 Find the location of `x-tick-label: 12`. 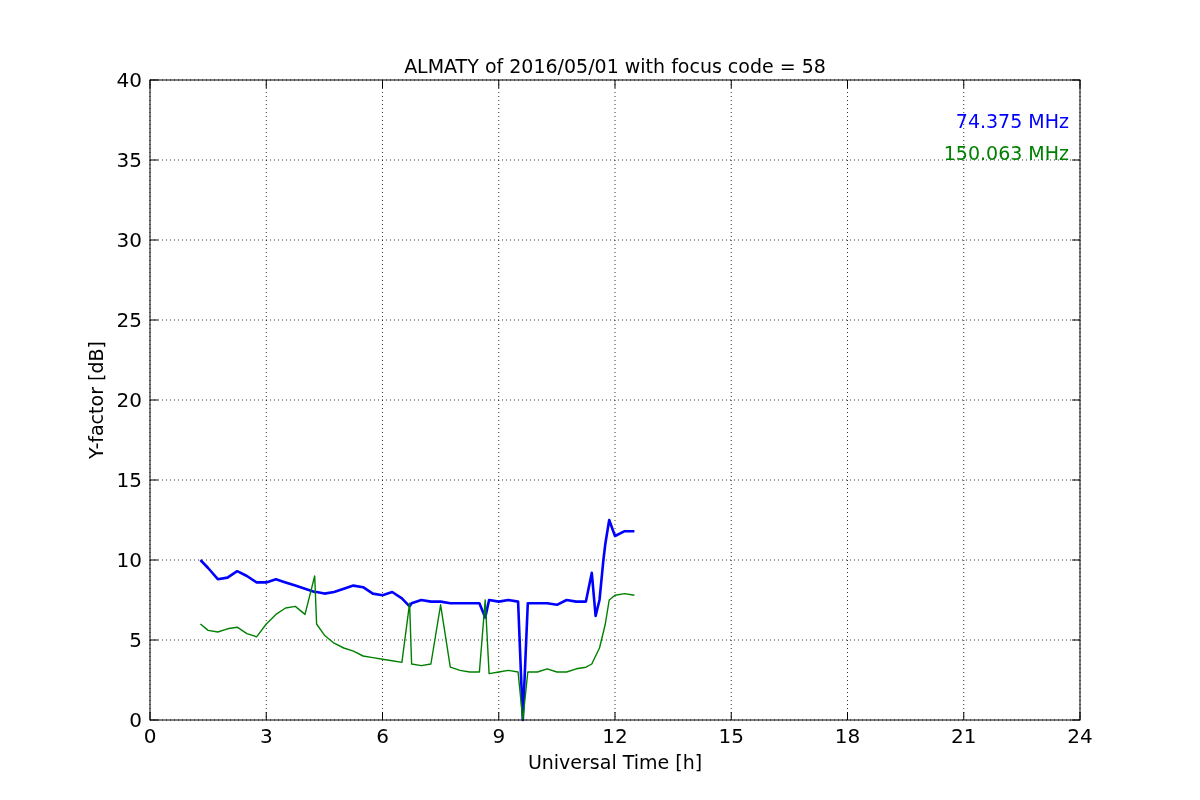

x-tick-label: 12 is located at coordinates (615, 736).